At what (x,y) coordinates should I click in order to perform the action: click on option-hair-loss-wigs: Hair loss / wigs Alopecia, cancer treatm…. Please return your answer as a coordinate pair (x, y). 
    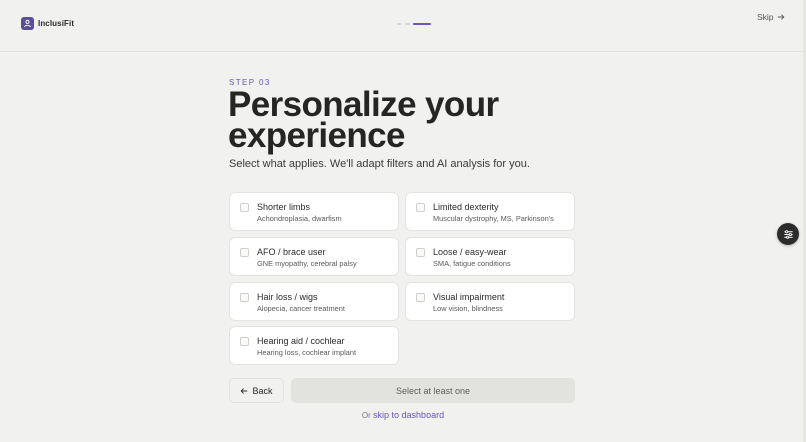
    Looking at the image, I should click on (314, 301).